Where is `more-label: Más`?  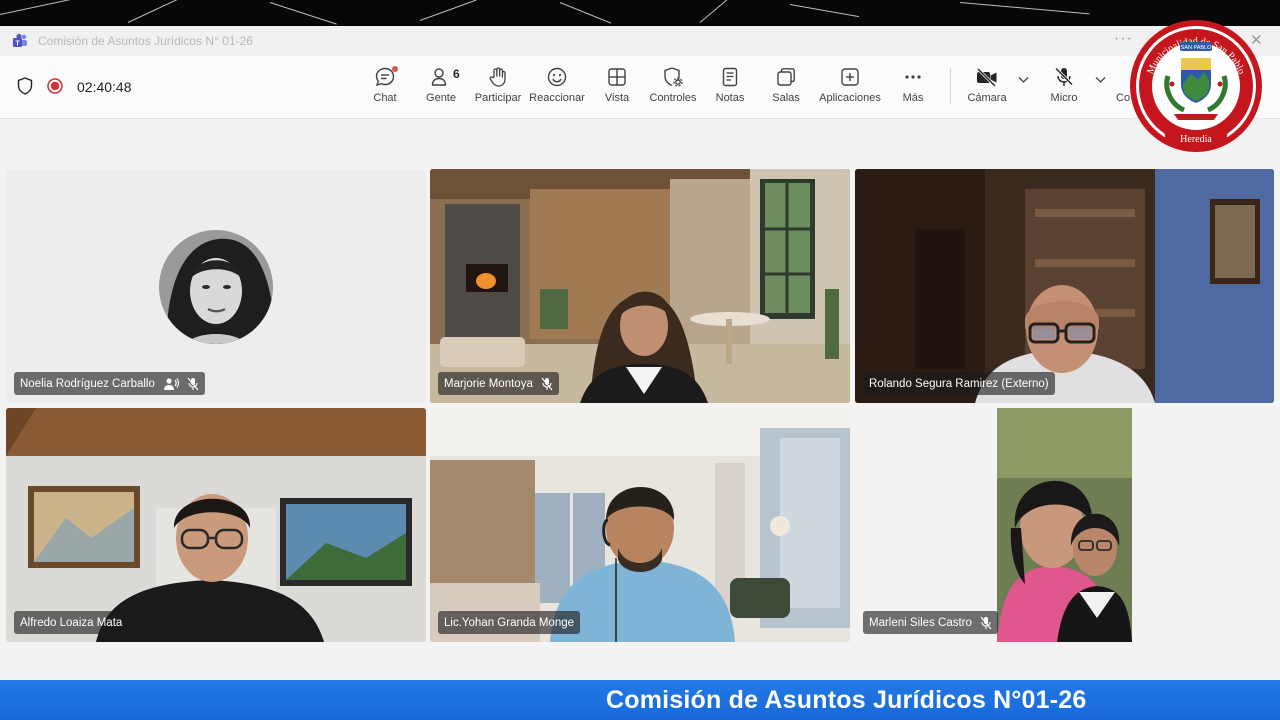
more-label: Más is located at coordinates (913, 98).